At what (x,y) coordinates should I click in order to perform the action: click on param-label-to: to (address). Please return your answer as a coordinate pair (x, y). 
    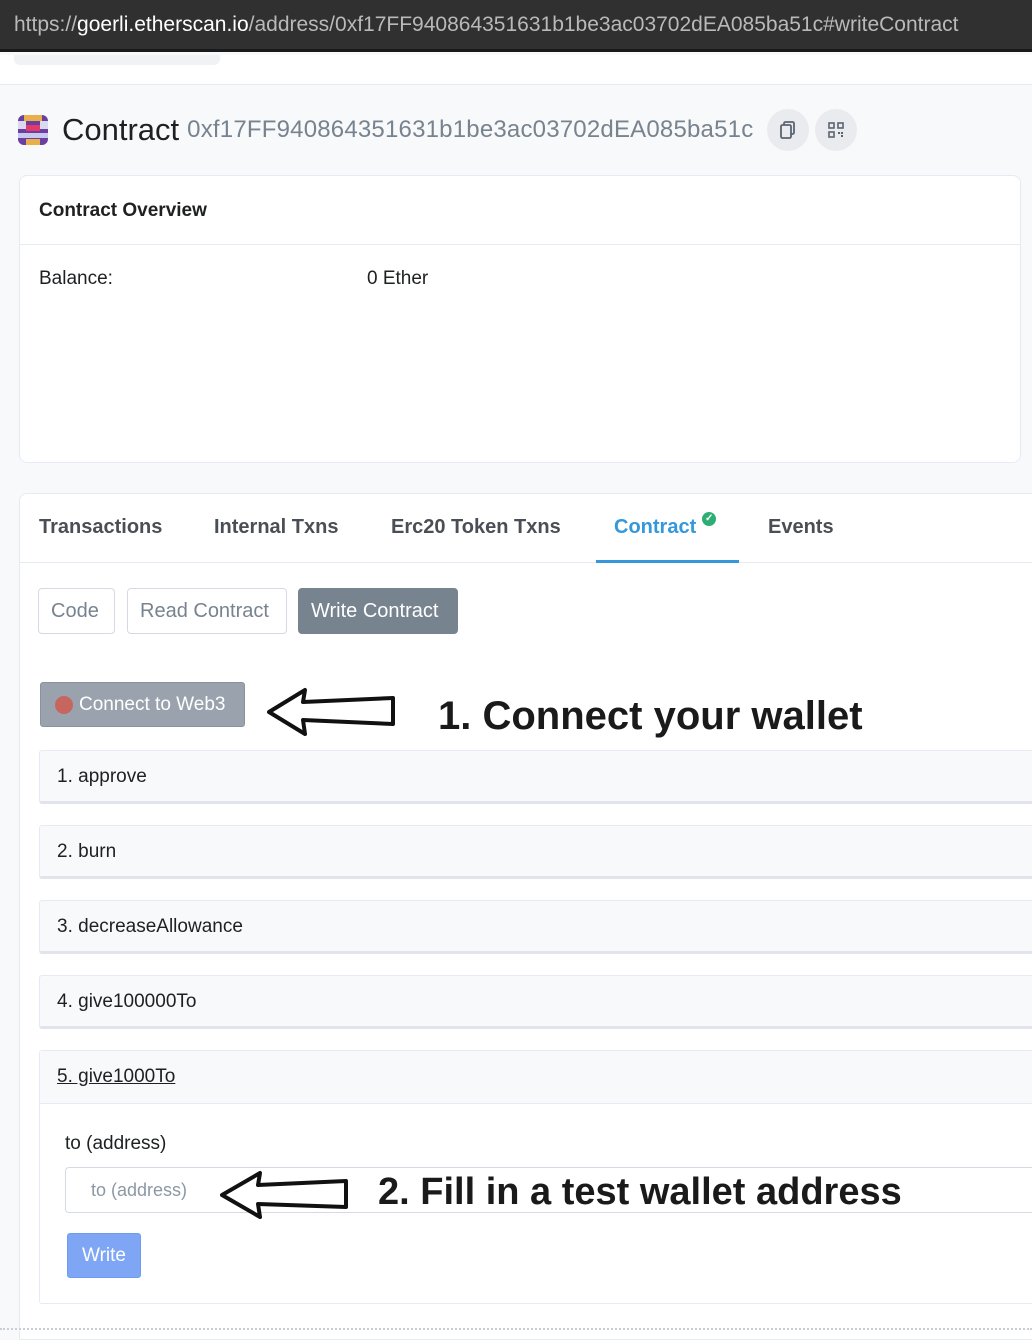
    Looking at the image, I should click on (116, 1143).